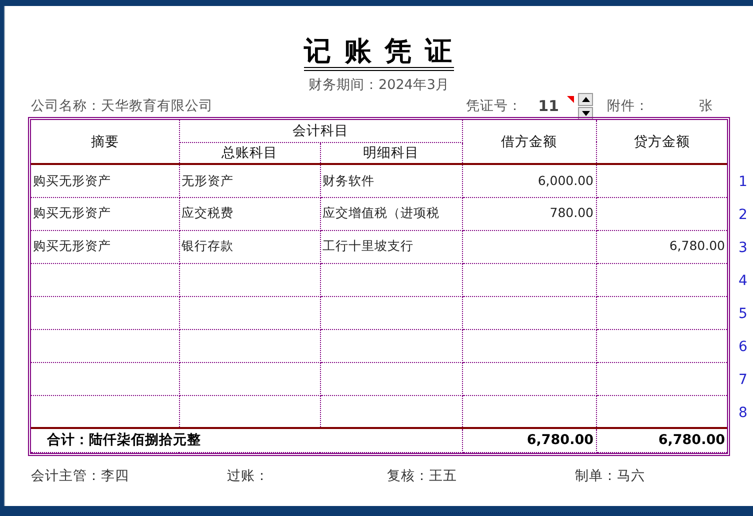  I want to click on line-number: 5, so click(743, 314).